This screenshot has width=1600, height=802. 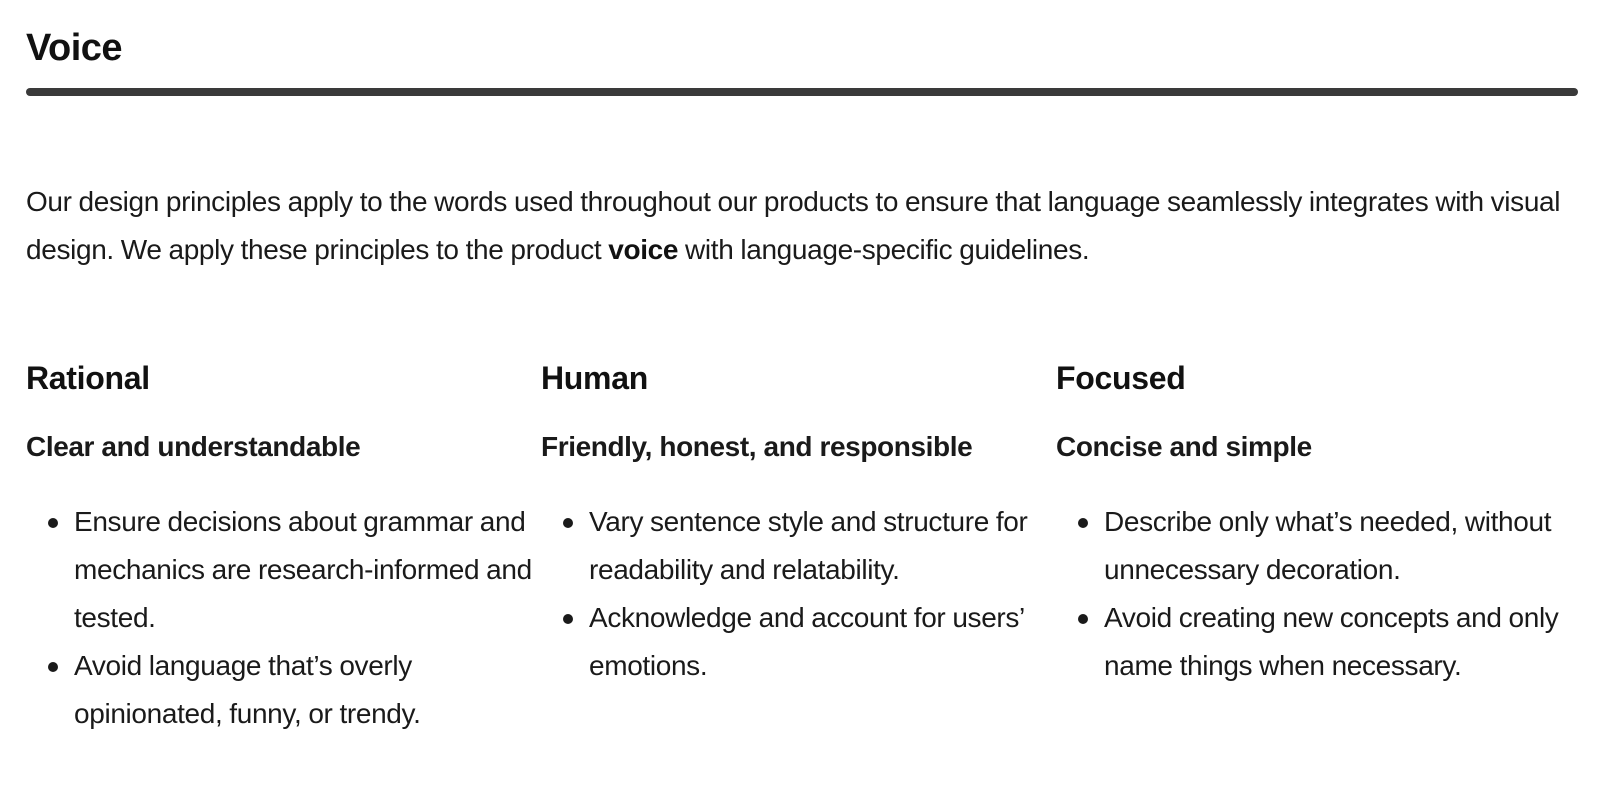 What do you see at coordinates (802, 92) in the screenshot?
I see `title-divider` at bounding box center [802, 92].